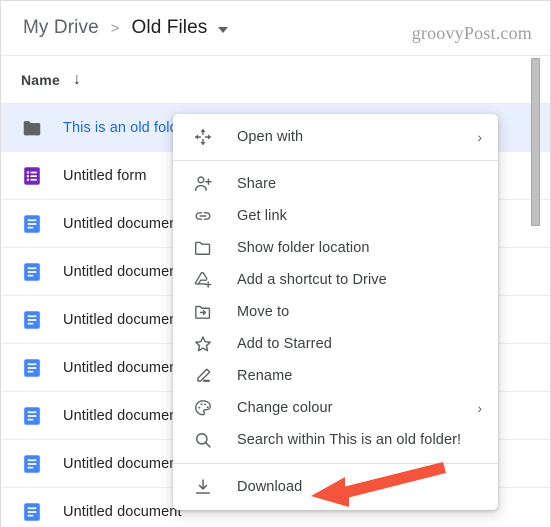  Describe the element at coordinates (203, 137) in the screenshot. I see `open-with-move-icon` at that location.